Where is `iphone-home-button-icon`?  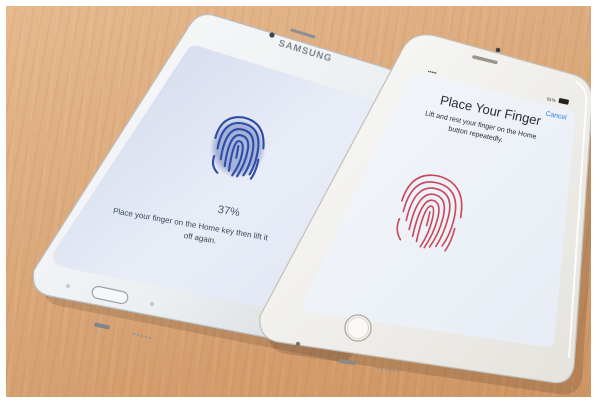 iphone-home-button-icon is located at coordinates (358, 328).